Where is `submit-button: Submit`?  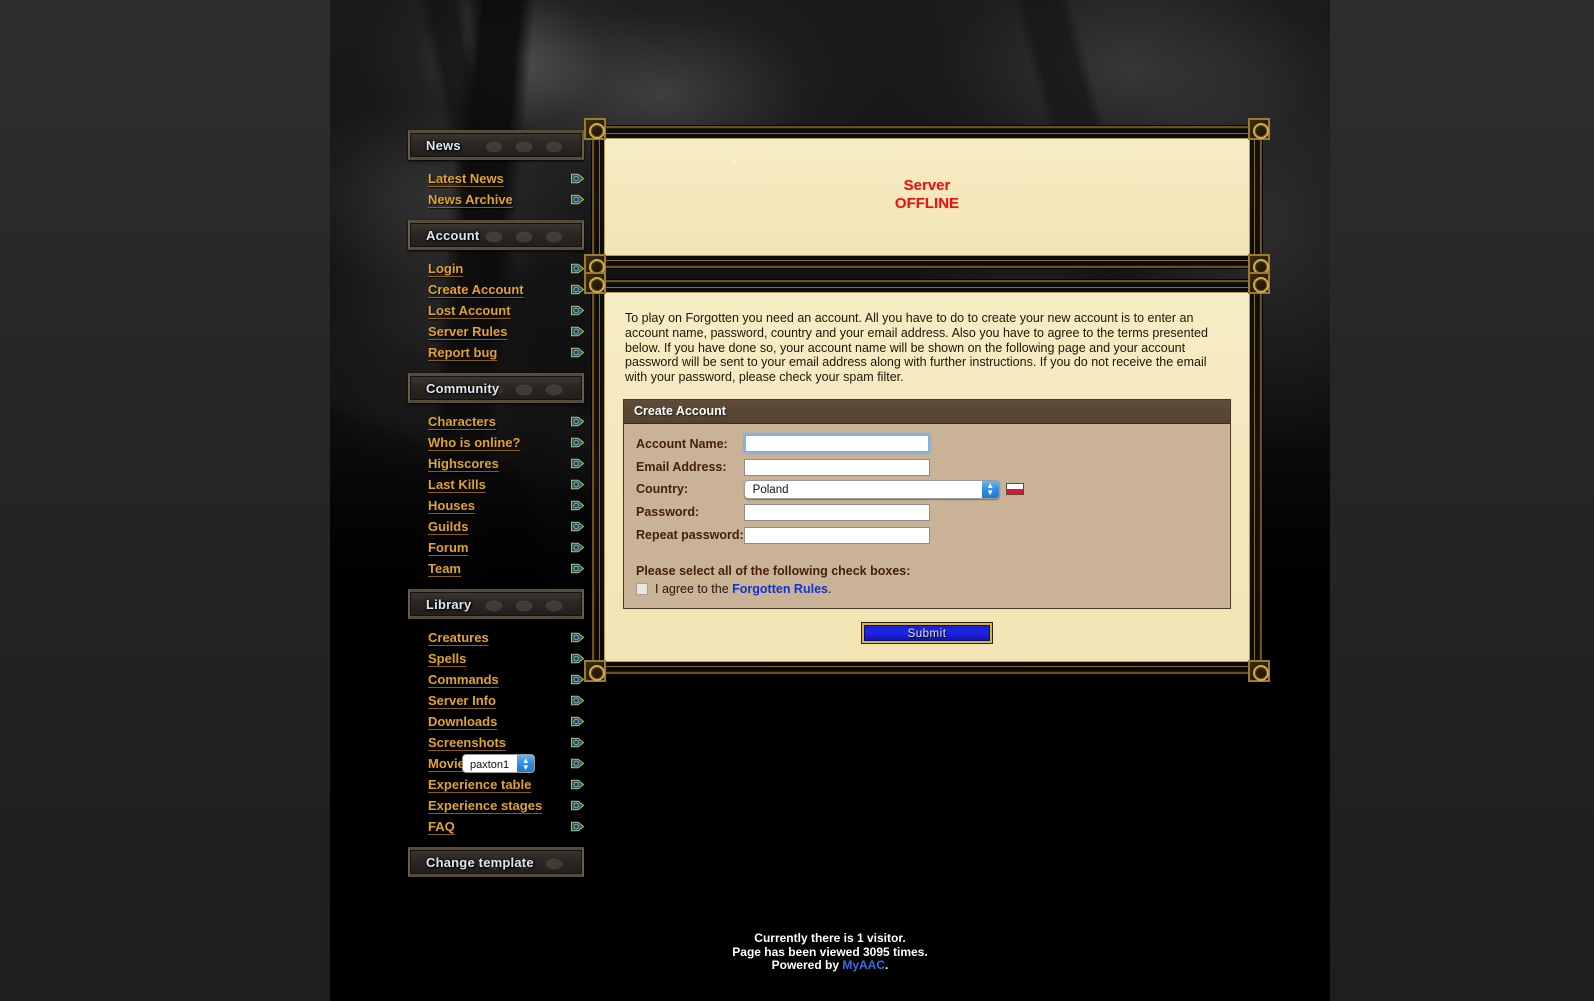
submit-button: Submit is located at coordinates (927, 632).